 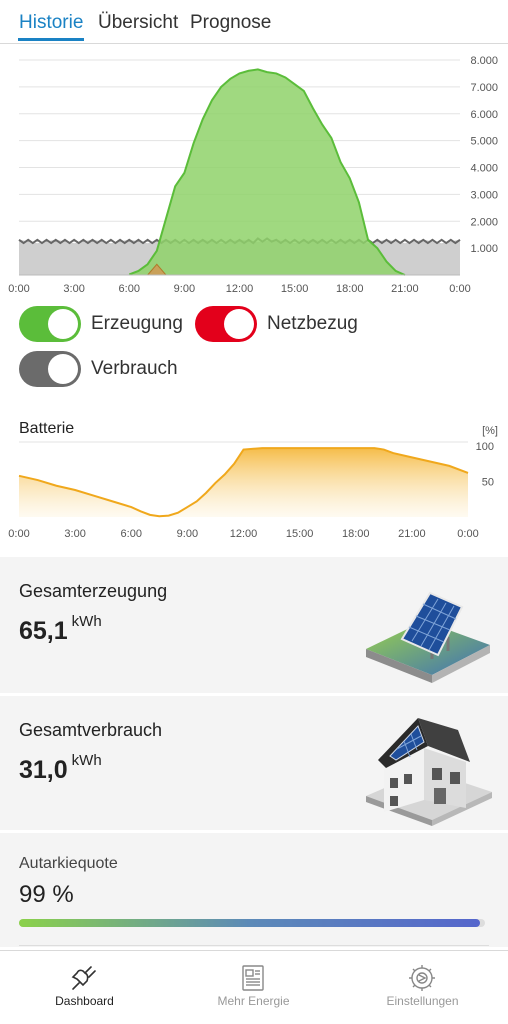 I want to click on tab-prognose: Prognose, so click(x=230, y=23).